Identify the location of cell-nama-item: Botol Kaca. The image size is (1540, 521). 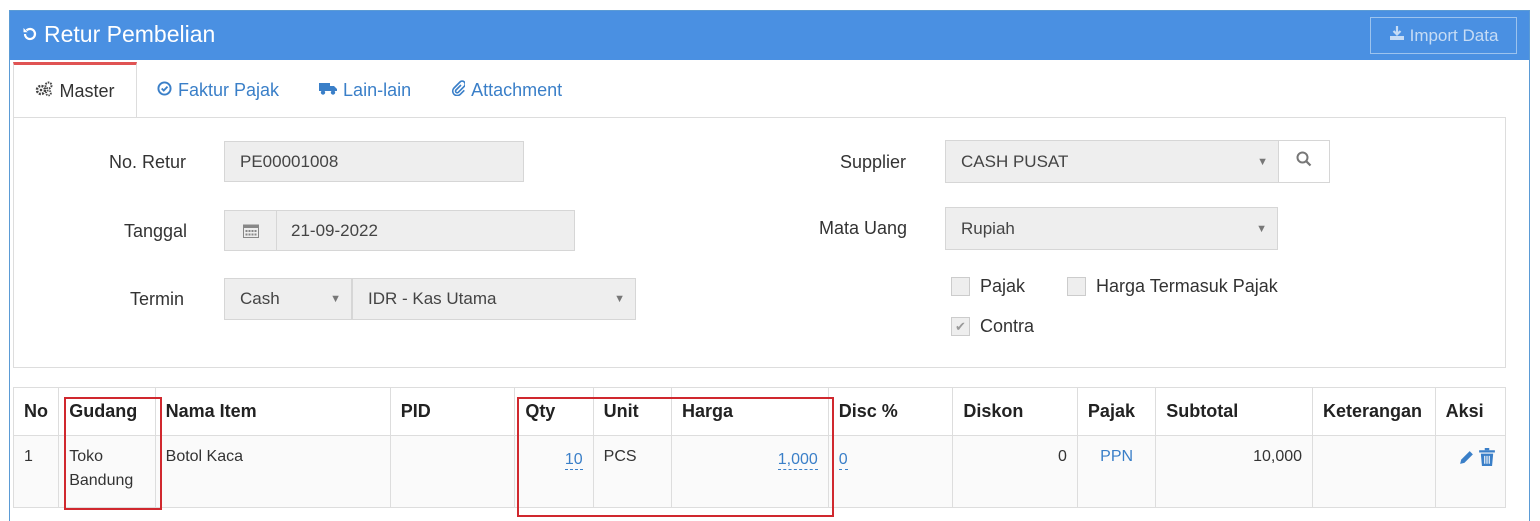
(272, 471).